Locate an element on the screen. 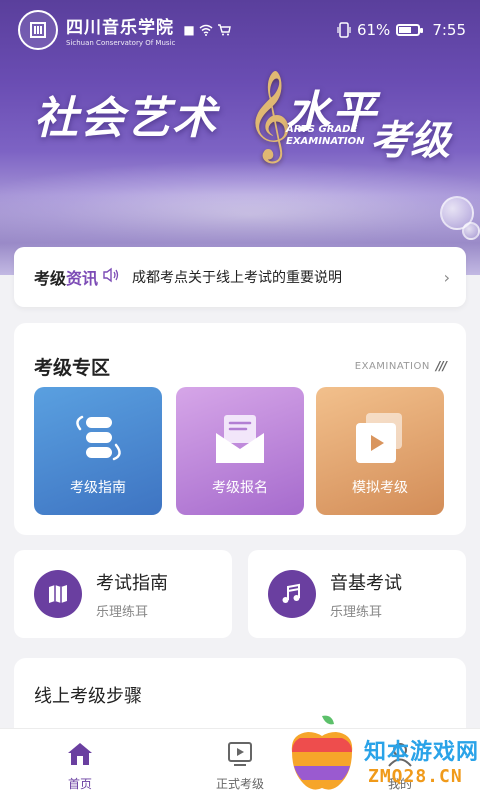 This screenshot has width=480, height=800. nav-label: 我的 is located at coordinates (399, 784).